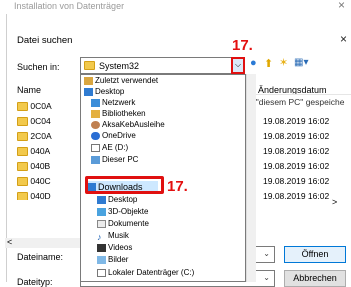 This screenshot has width=351, height=287. I want to click on dropdown-item-desktop: Desktop, so click(104, 92).